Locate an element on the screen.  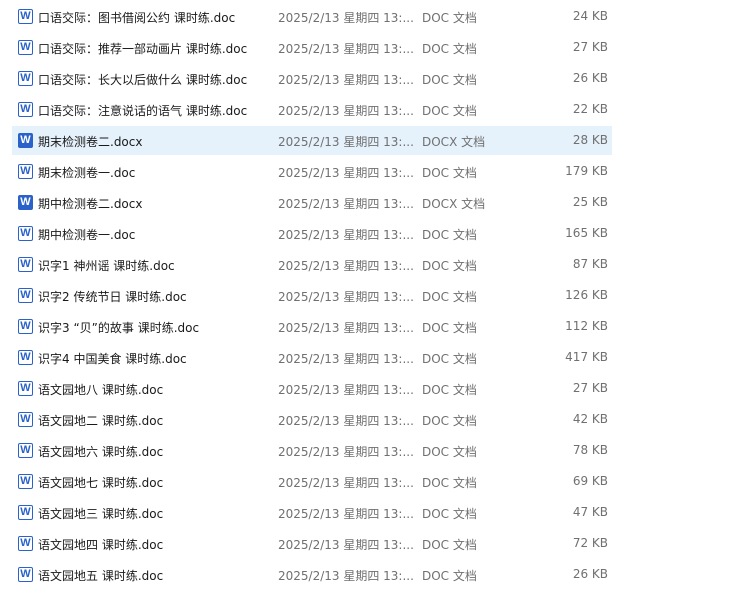
file-name: 识字4 中国美食 课时练.doc is located at coordinates (112, 359).